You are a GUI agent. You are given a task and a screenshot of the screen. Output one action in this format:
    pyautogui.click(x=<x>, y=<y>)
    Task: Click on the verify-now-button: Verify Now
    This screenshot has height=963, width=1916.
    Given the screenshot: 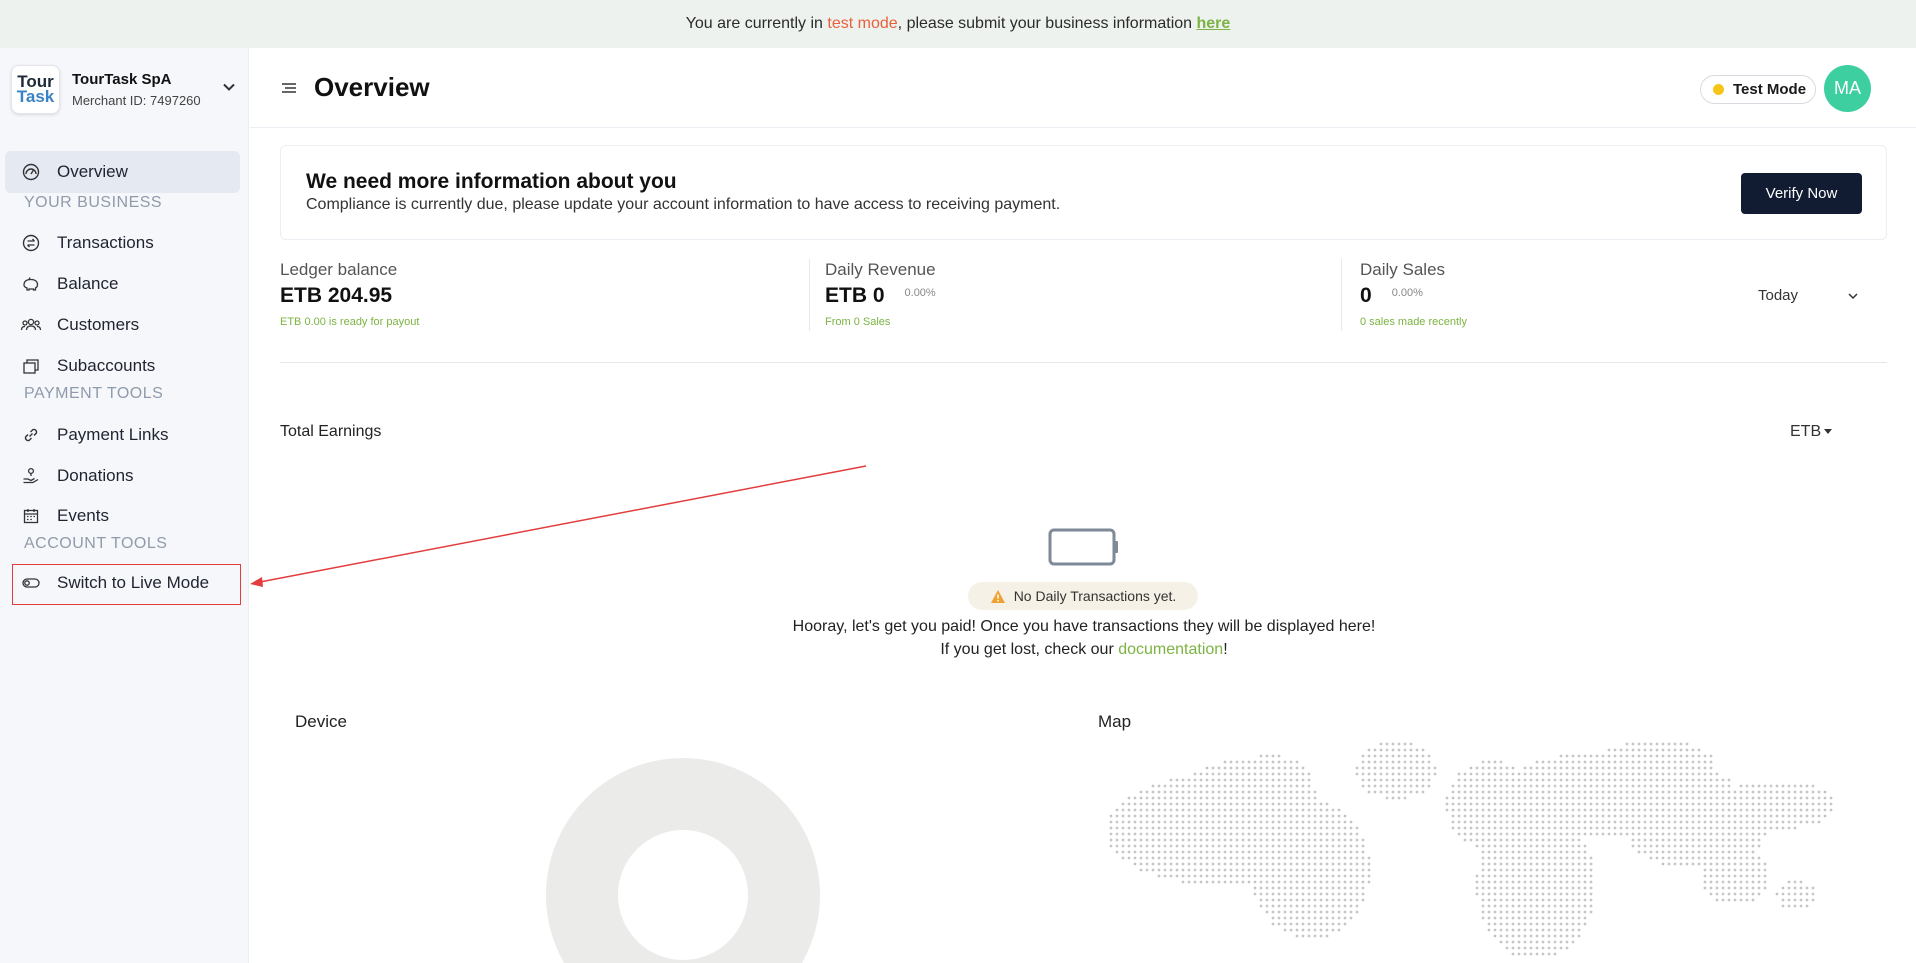 What is the action you would take?
    pyautogui.click(x=1801, y=193)
    